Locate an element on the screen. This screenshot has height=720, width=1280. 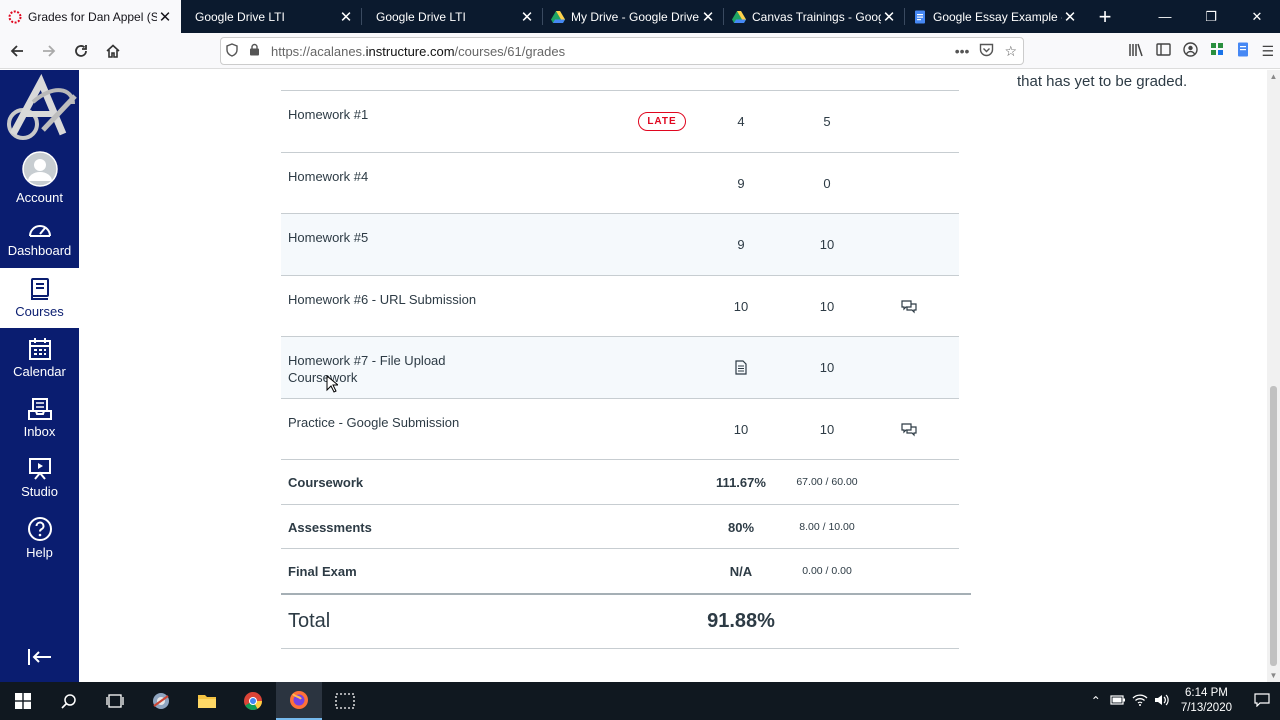
chrome-icon is located at coordinates (253, 701).